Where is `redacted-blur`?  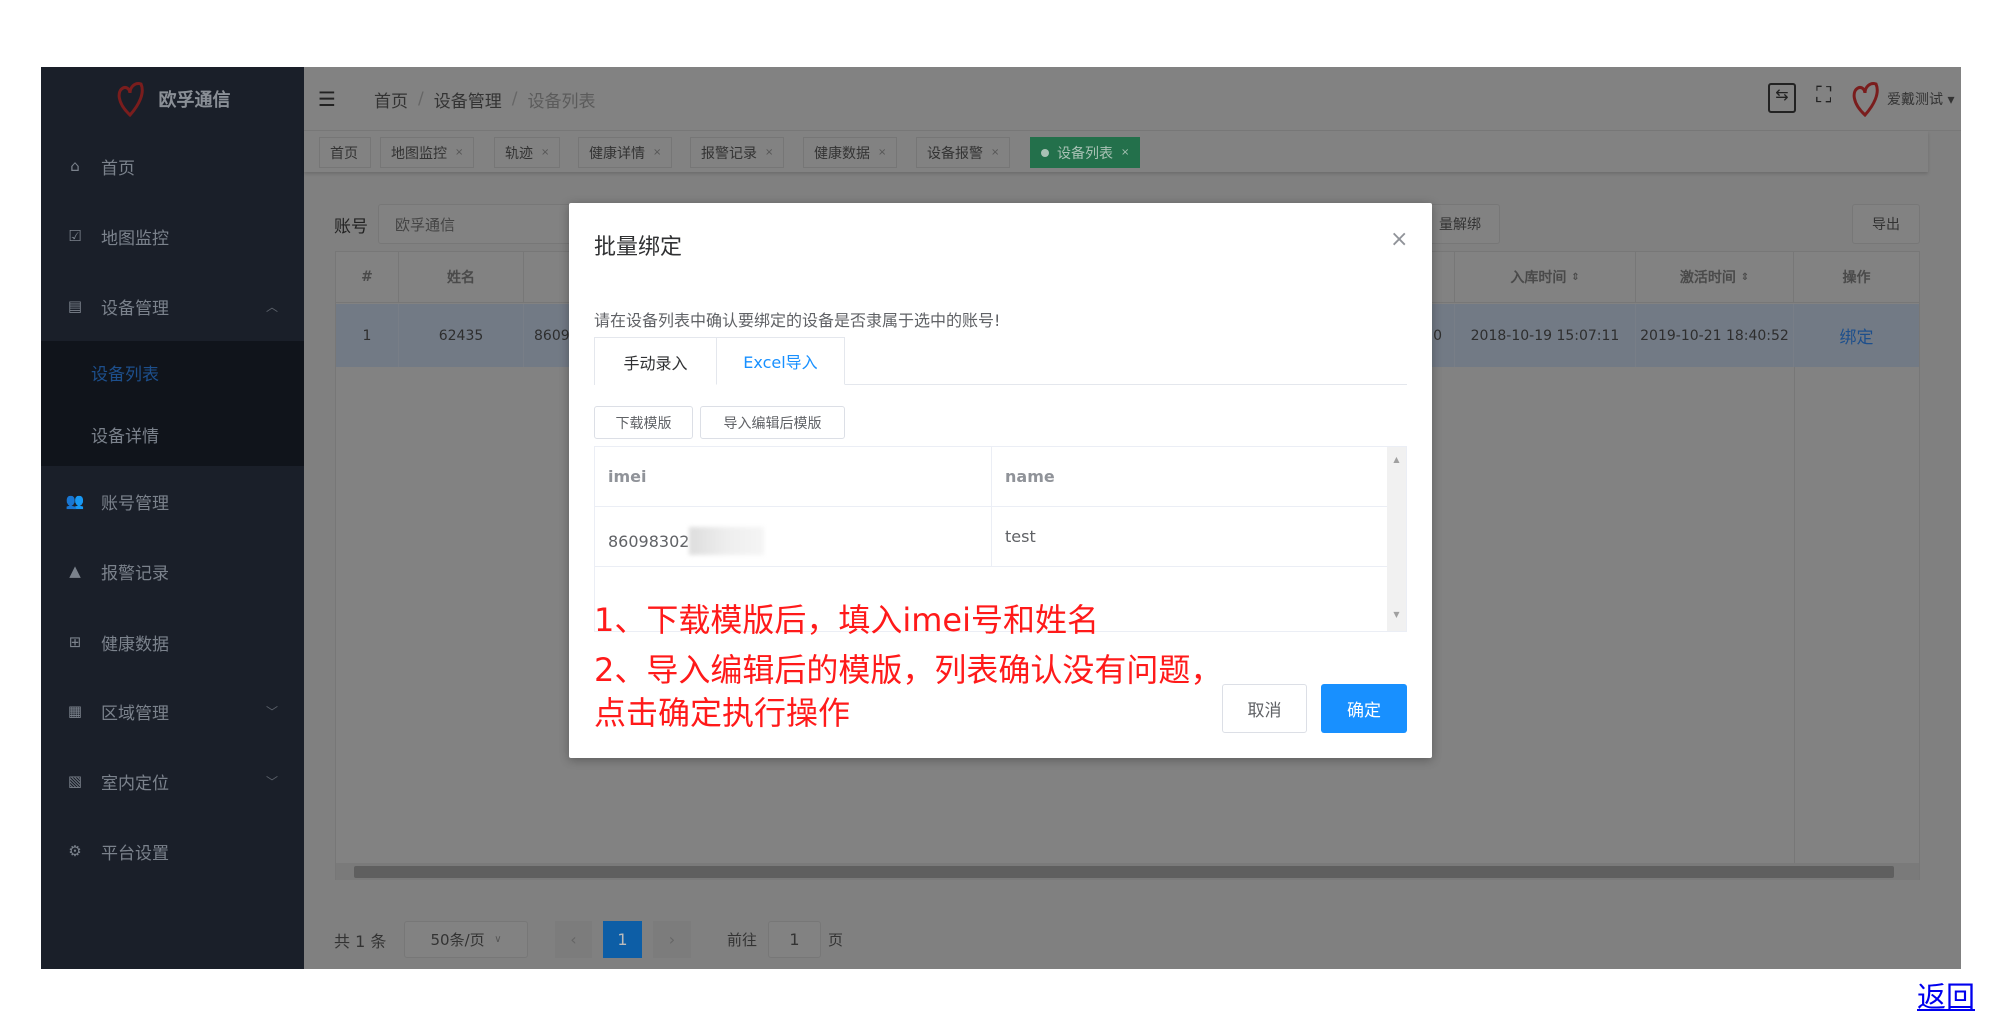 redacted-blur is located at coordinates (727, 541).